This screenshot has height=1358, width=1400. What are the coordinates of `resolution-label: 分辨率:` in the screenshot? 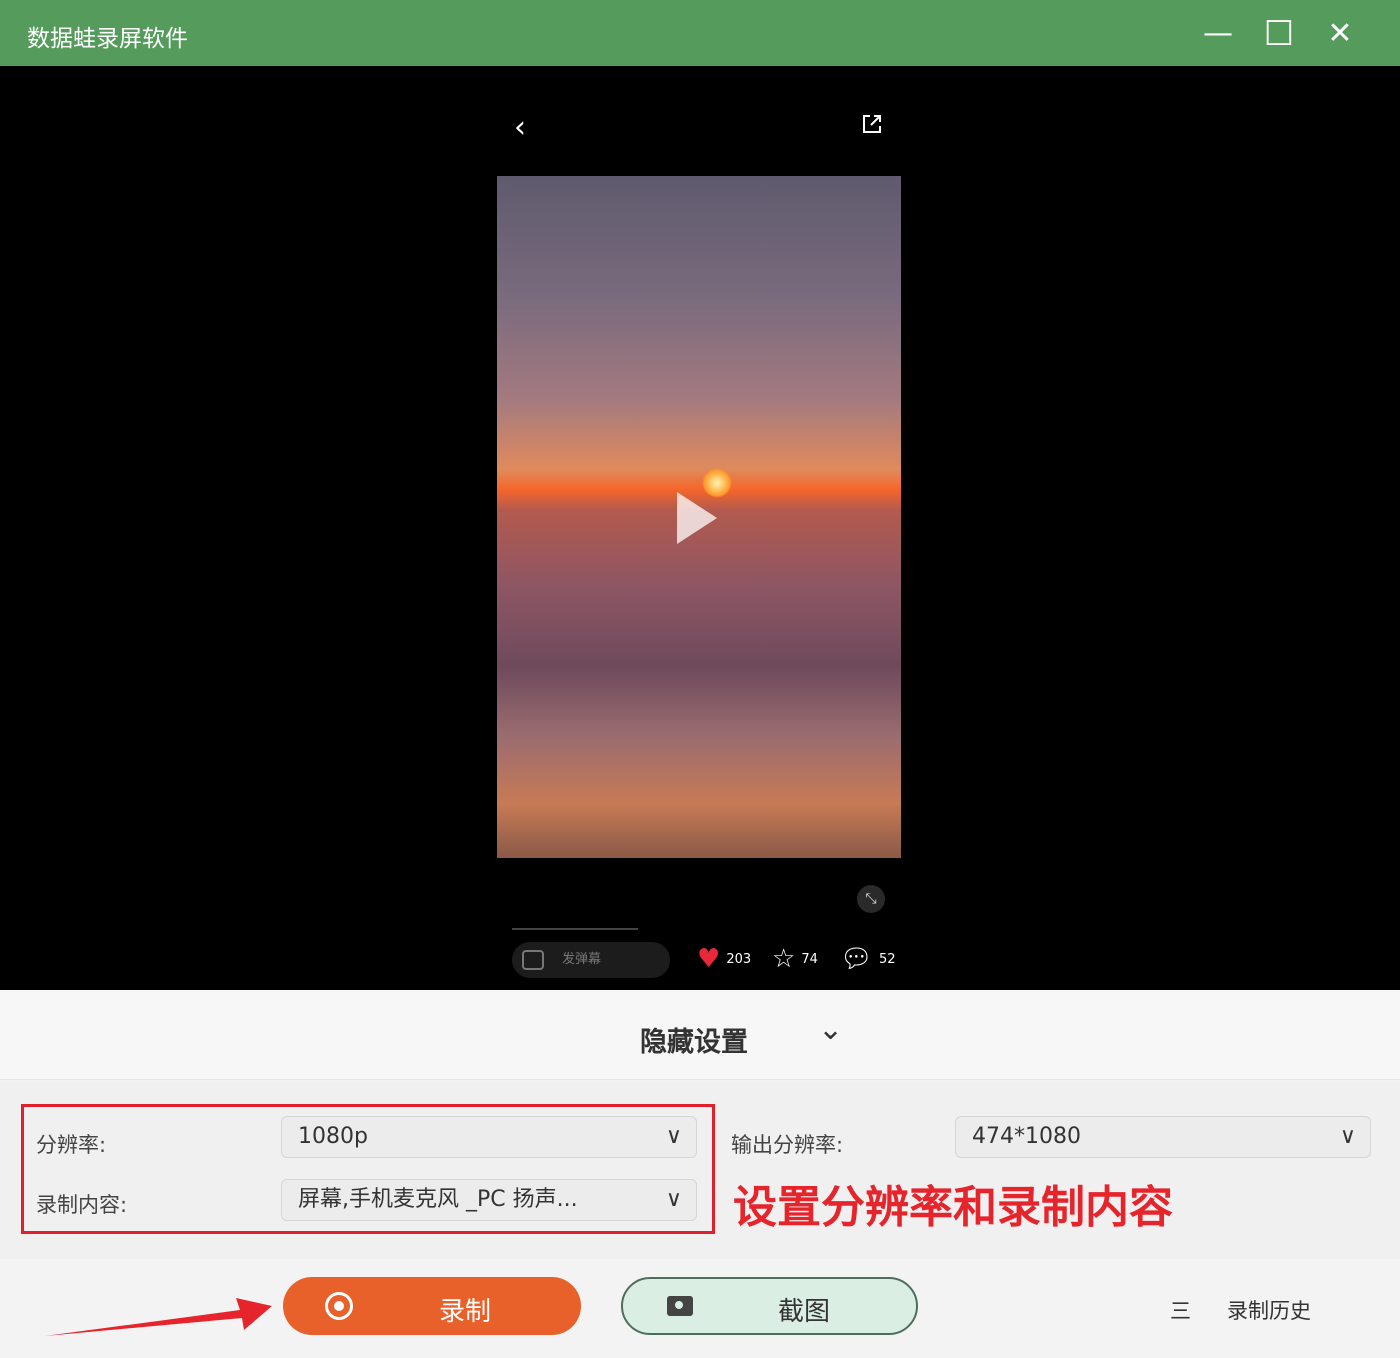 It's located at (71, 1145).